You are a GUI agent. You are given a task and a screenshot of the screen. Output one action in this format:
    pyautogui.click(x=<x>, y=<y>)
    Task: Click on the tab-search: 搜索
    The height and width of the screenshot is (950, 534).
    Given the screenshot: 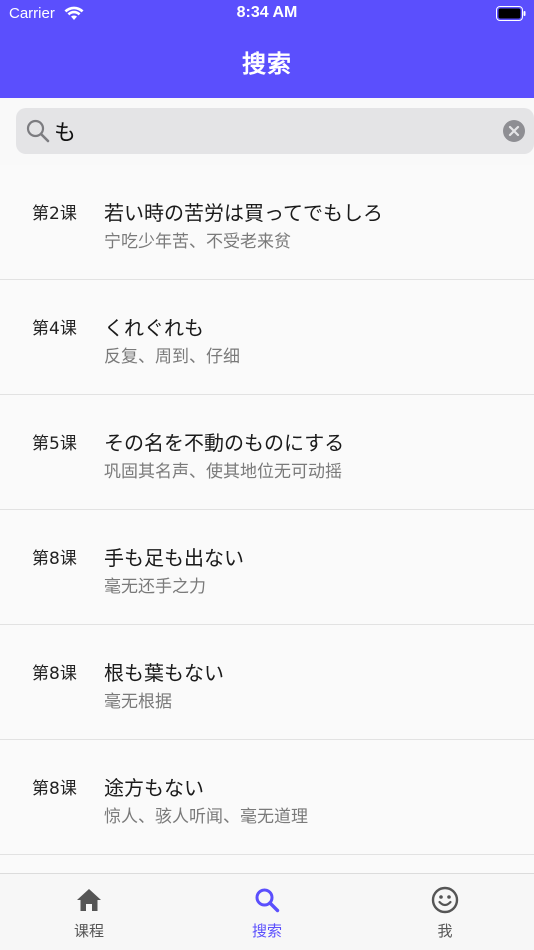 What is the action you would take?
    pyautogui.click(x=267, y=912)
    